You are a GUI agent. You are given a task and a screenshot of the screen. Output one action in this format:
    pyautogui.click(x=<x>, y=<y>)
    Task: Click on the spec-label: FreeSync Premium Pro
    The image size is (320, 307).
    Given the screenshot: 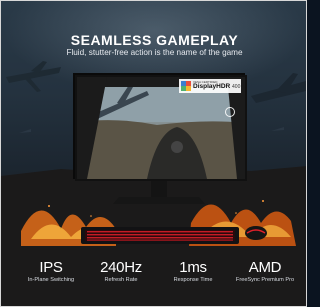 What is the action you would take?
    pyautogui.click(x=265, y=280)
    